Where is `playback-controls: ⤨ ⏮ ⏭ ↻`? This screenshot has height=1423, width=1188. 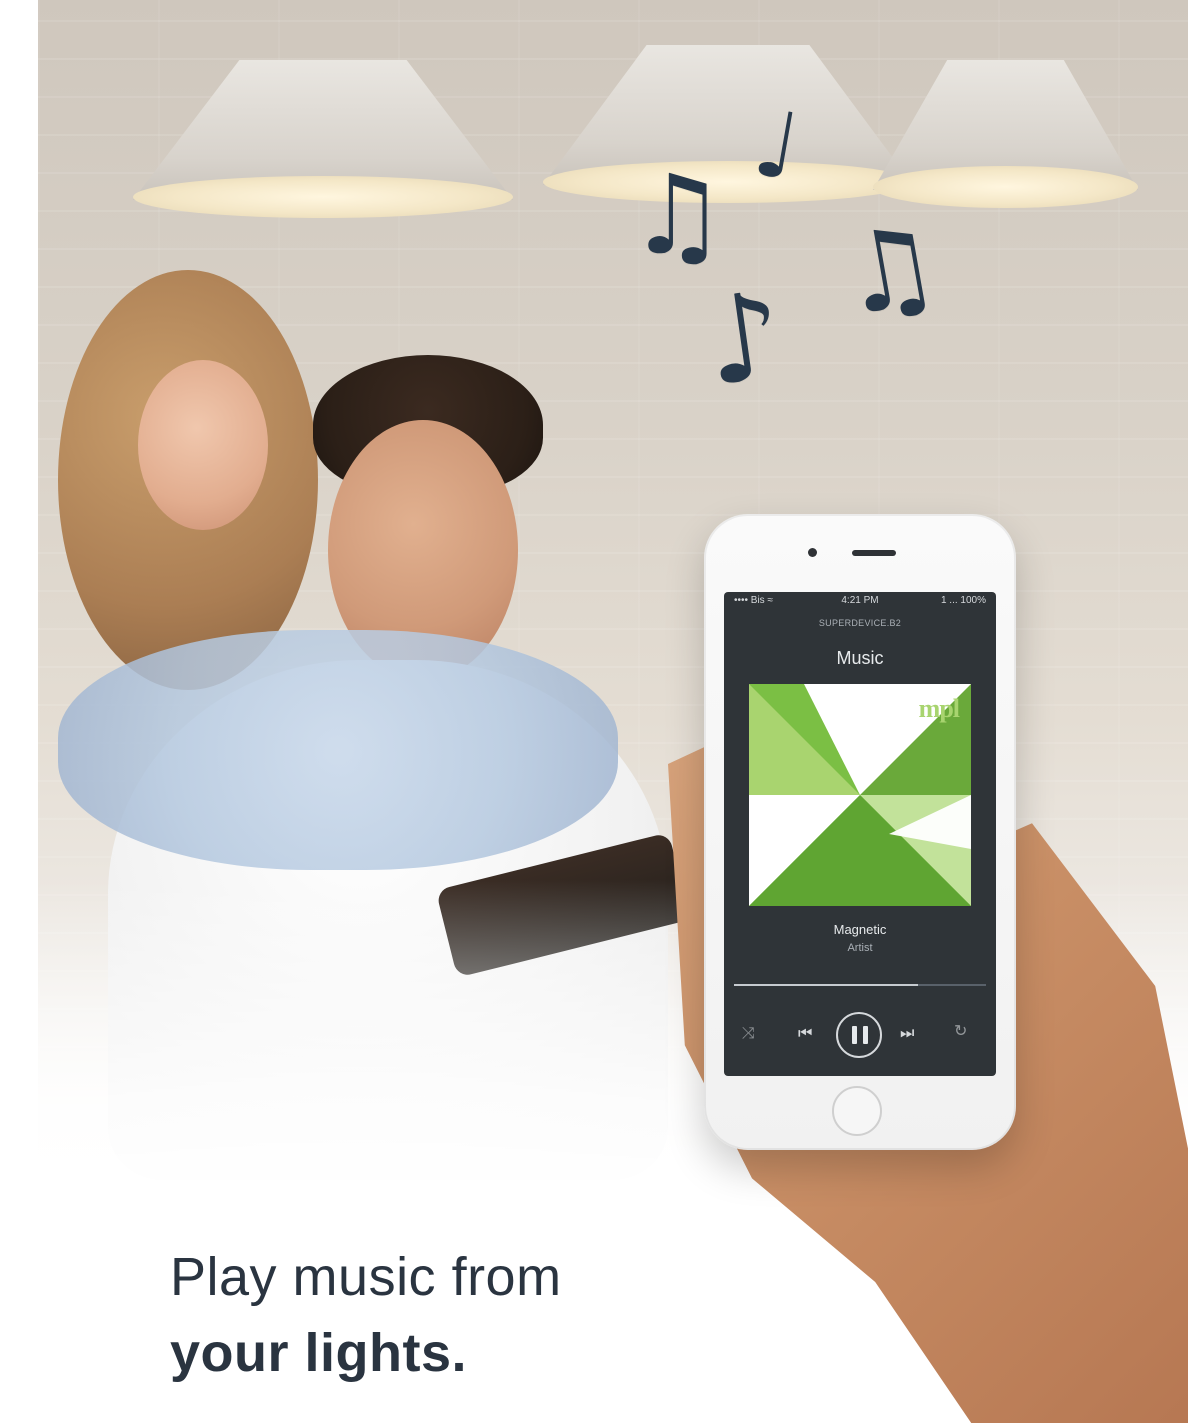
playback-controls: ⤨ ⏮ ⏭ ↻ is located at coordinates (860, 1035).